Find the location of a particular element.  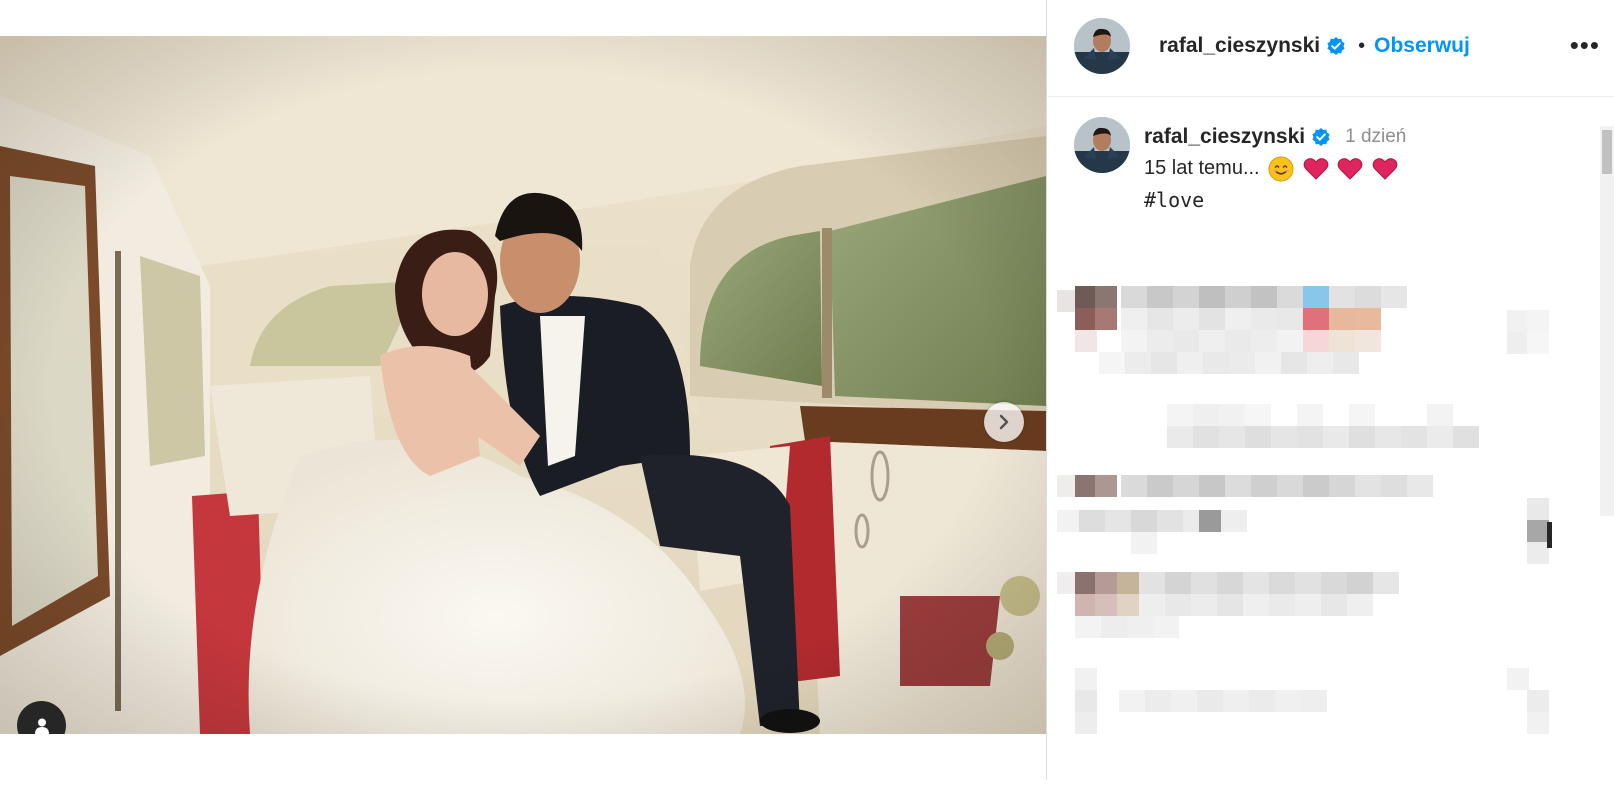

avatar is located at coordinates (1102, 46).